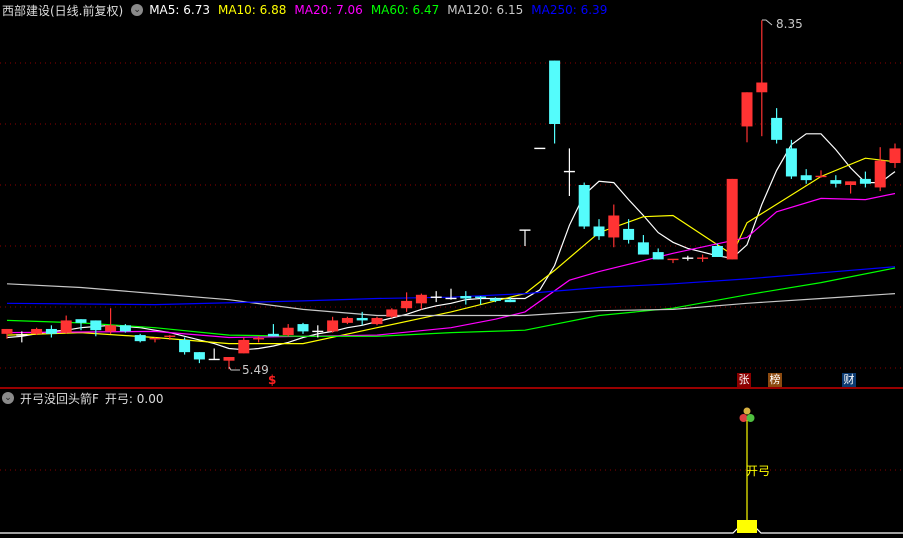  Describe the element at coordinates (485, 10) in the screenshot. I see `ma120-legend: MA120: 6.15` at that location.